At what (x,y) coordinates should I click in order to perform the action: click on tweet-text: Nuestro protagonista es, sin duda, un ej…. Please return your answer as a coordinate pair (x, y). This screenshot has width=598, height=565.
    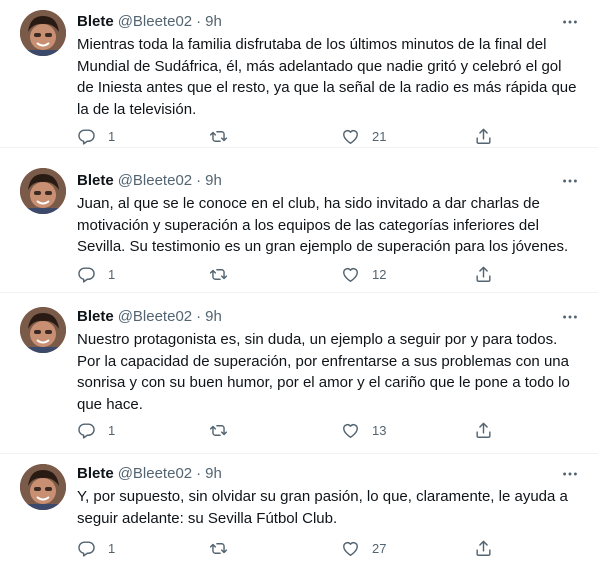
    Looking at the image, I should click on (323, 372).